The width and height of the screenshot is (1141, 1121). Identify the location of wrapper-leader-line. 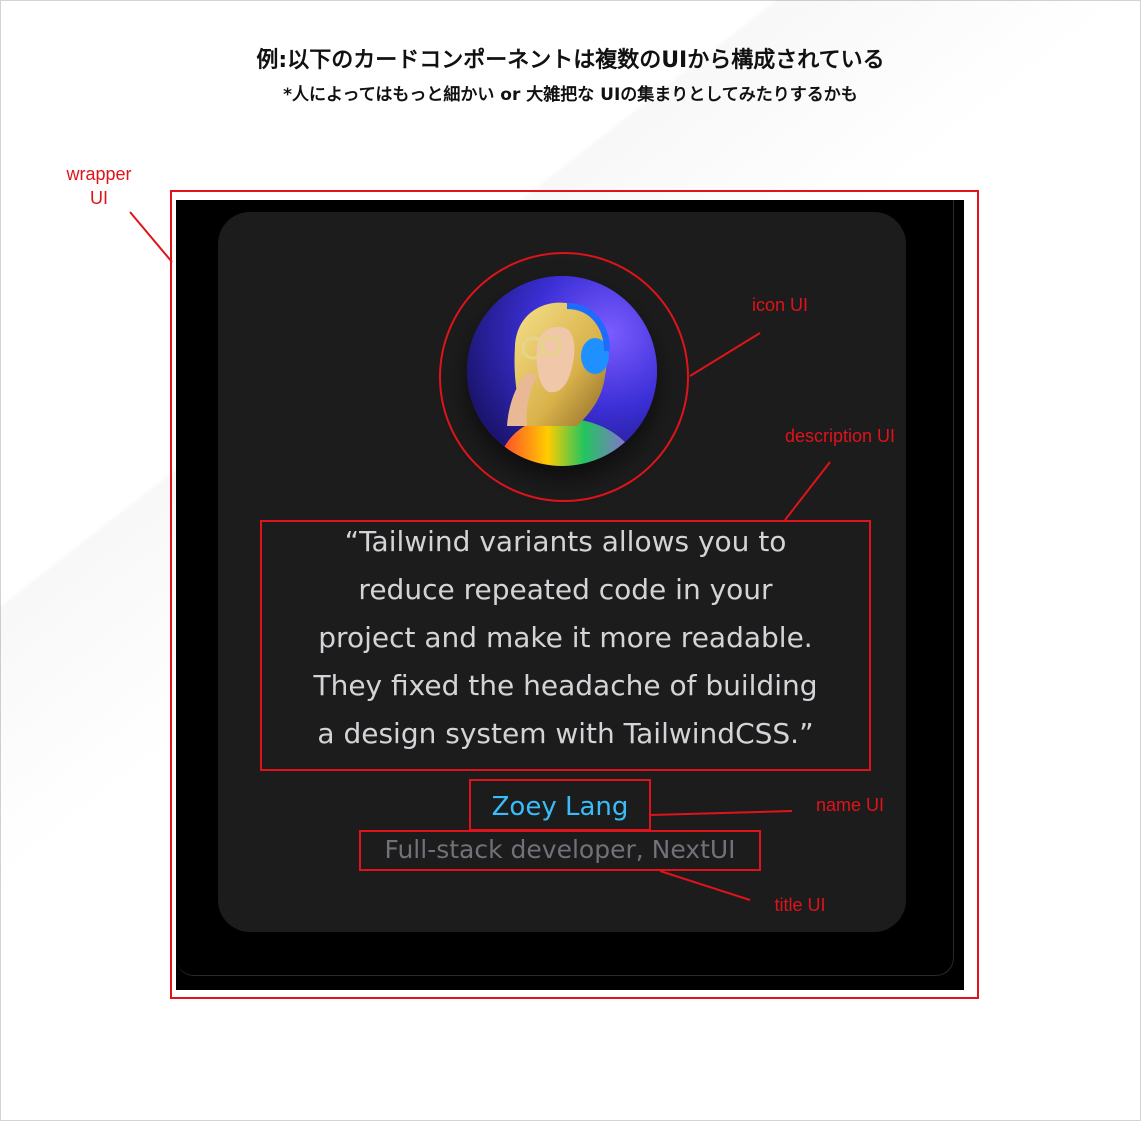
(151, 237).